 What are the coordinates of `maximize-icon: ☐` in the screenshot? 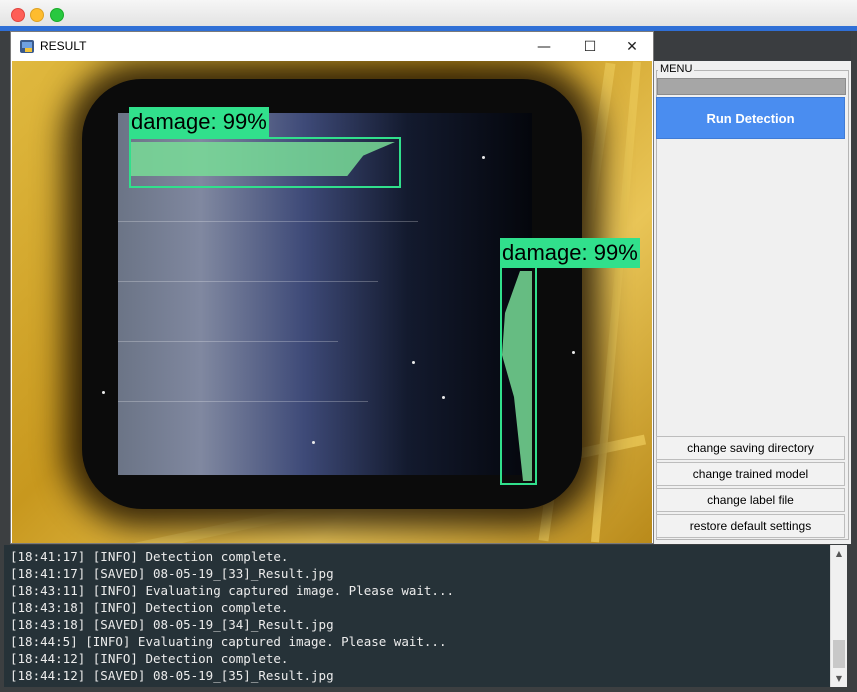 It's located at (590, 46).